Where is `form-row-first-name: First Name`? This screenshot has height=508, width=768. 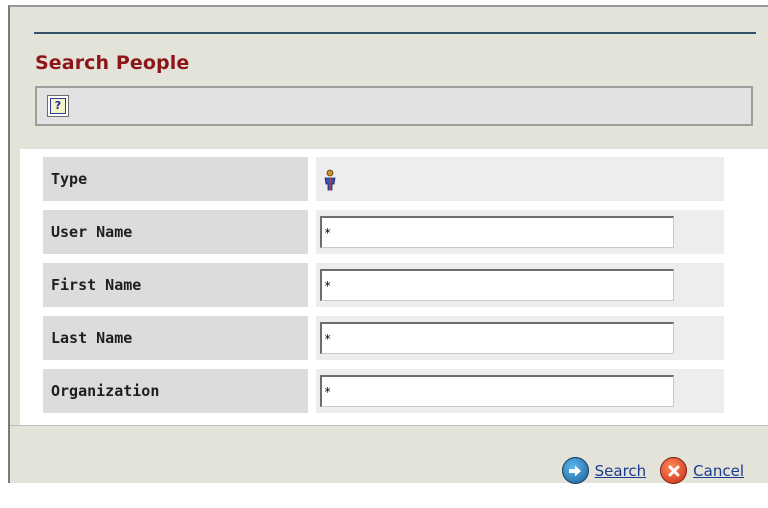
form-row-first-name: First Name is located at coordinates (383, 285).